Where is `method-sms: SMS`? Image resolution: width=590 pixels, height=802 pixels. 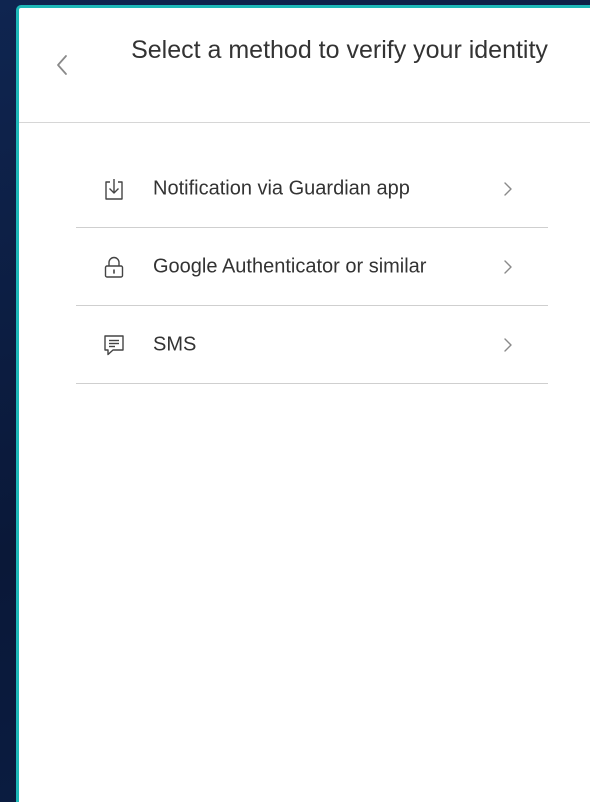 method-sms: SMS is located at coordinates (312, 345).